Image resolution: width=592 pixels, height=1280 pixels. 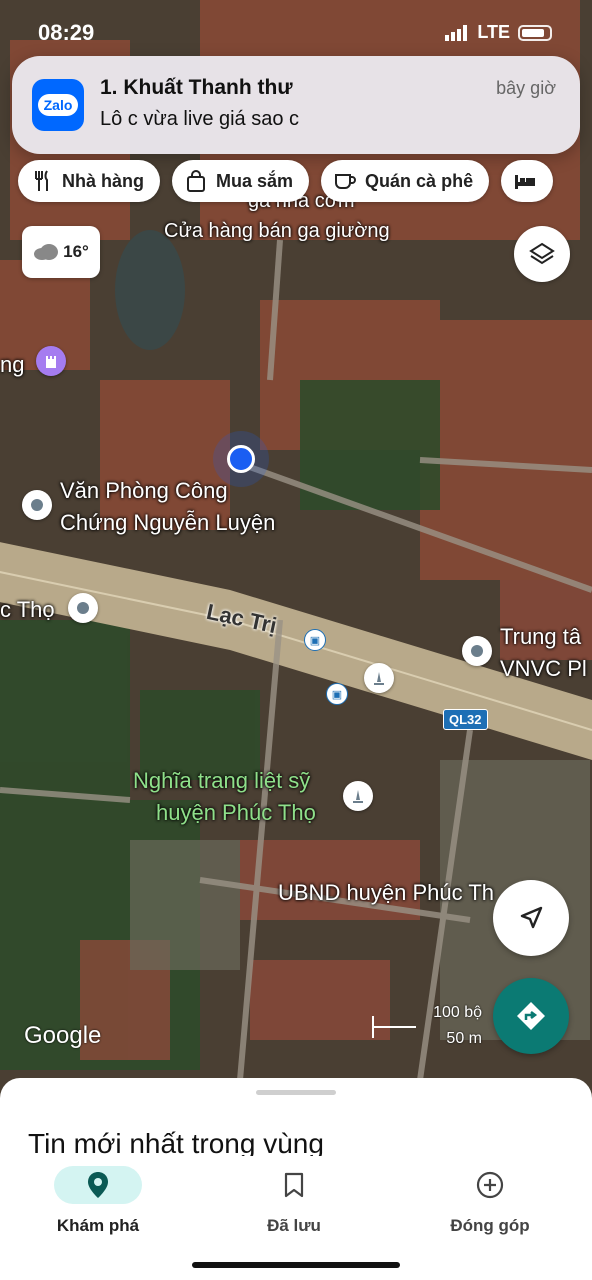 What do you see at coordinates (493, 32) in the screenshot?
I see `network-type: LTE` at bounding box center [493, 32].